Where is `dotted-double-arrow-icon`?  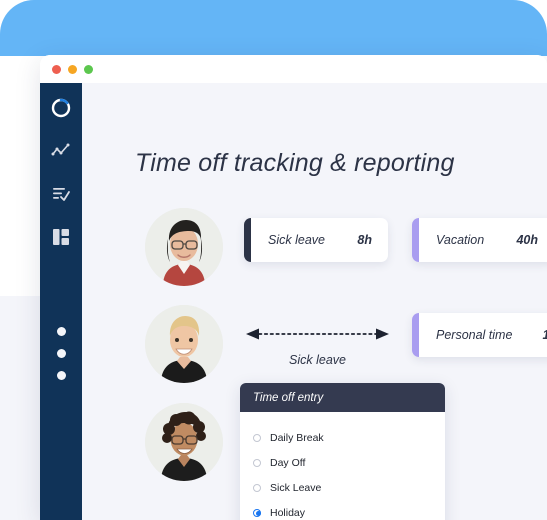
dotted-double-arrow-icon is located at coordinates (317, 334).